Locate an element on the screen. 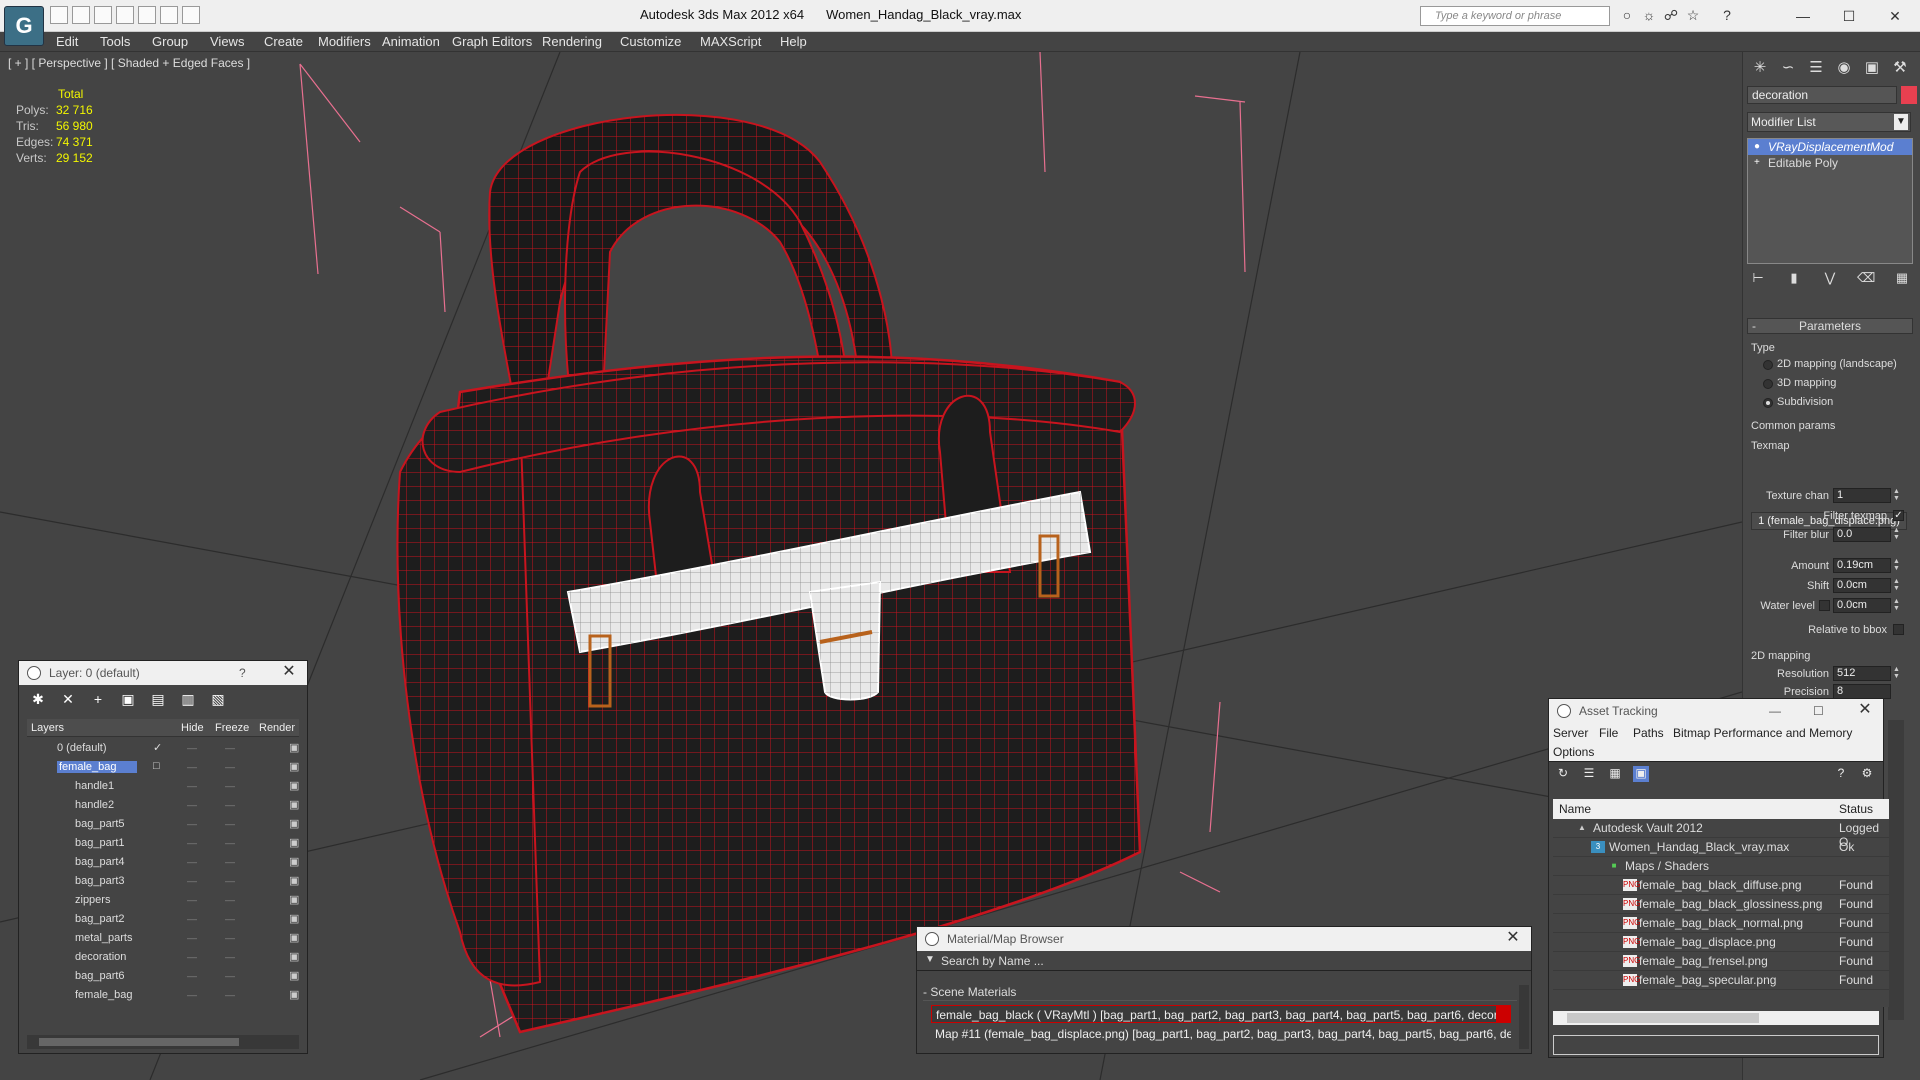 This screenshot has width=1920, height=1080. precision-spinner: 8 is located at coordinates (1862, 691).